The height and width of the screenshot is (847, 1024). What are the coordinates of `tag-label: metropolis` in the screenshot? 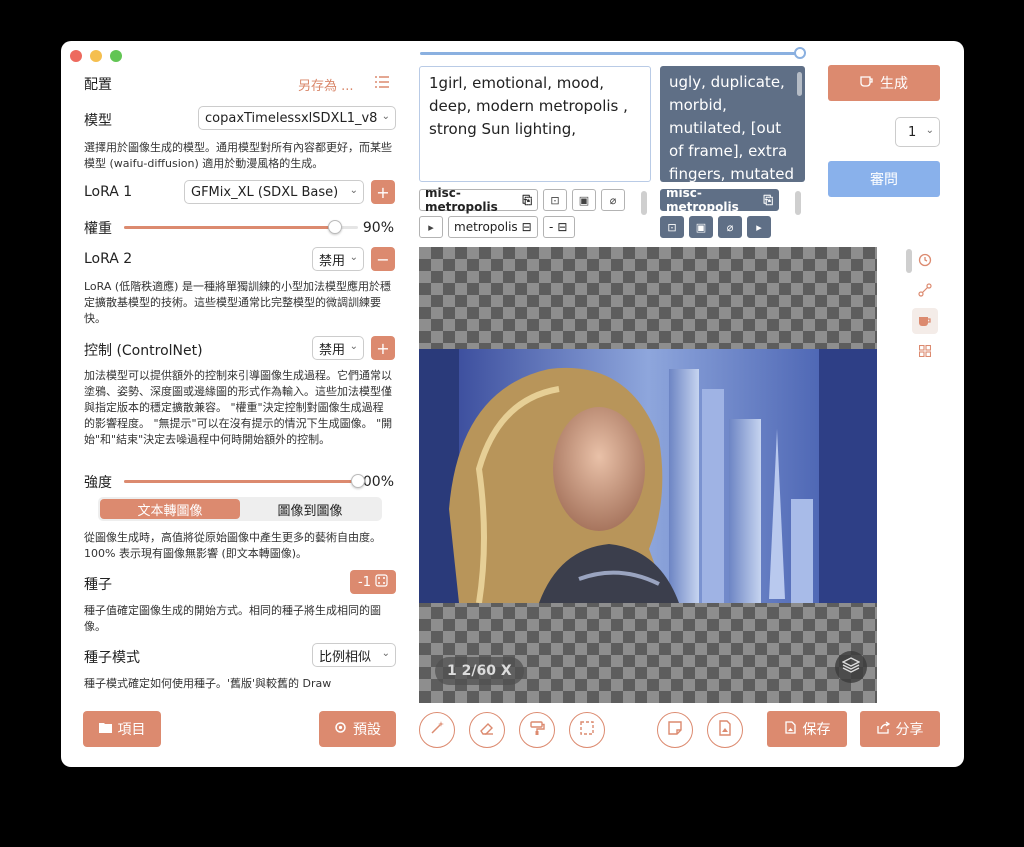 It's located at (486, 227).